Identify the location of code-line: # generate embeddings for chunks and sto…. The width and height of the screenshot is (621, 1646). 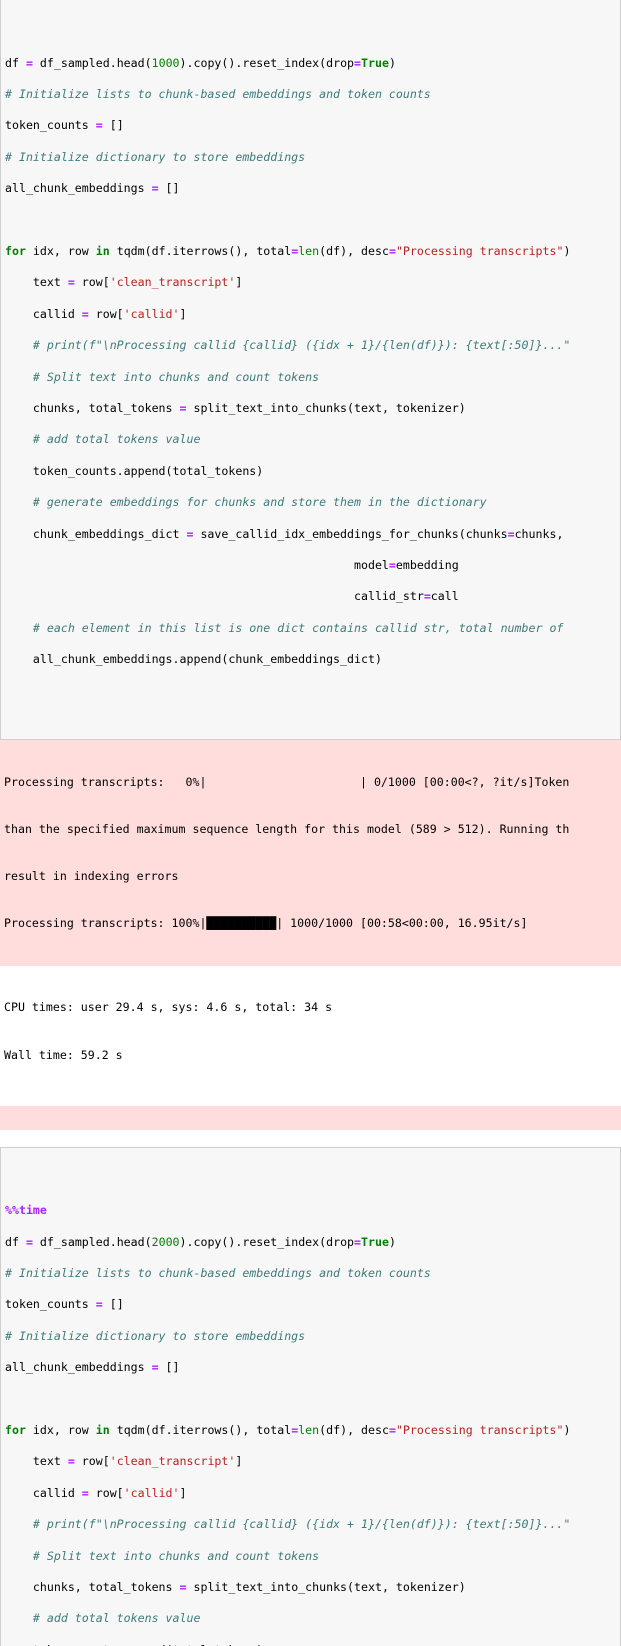
(246, 502).